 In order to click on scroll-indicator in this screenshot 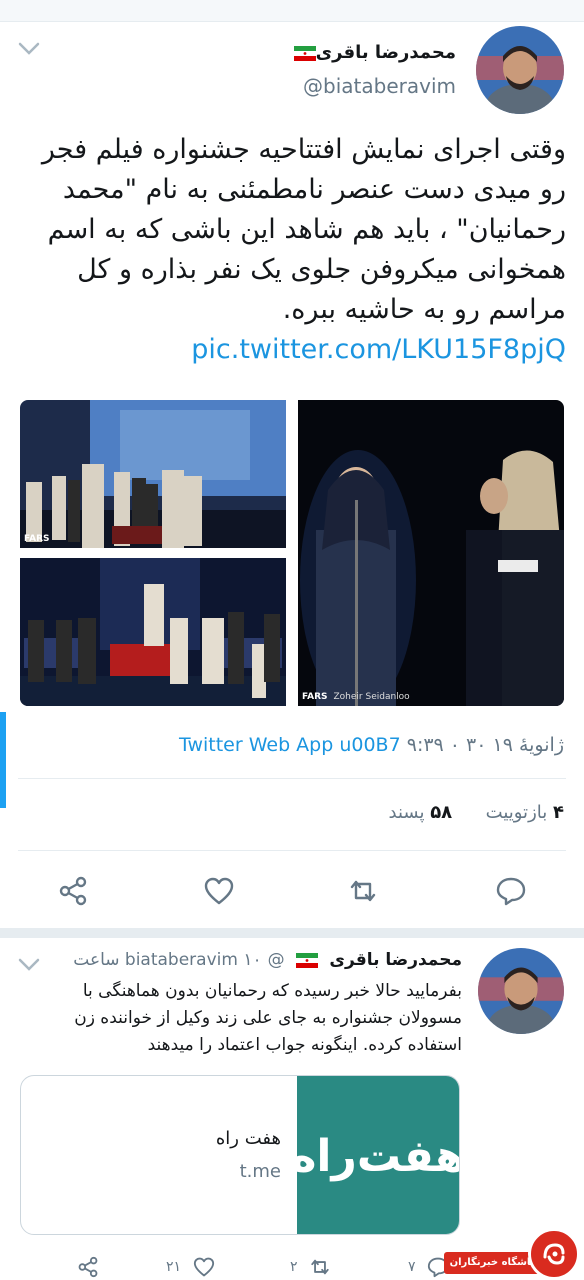, I will do `click(3, 760)`.